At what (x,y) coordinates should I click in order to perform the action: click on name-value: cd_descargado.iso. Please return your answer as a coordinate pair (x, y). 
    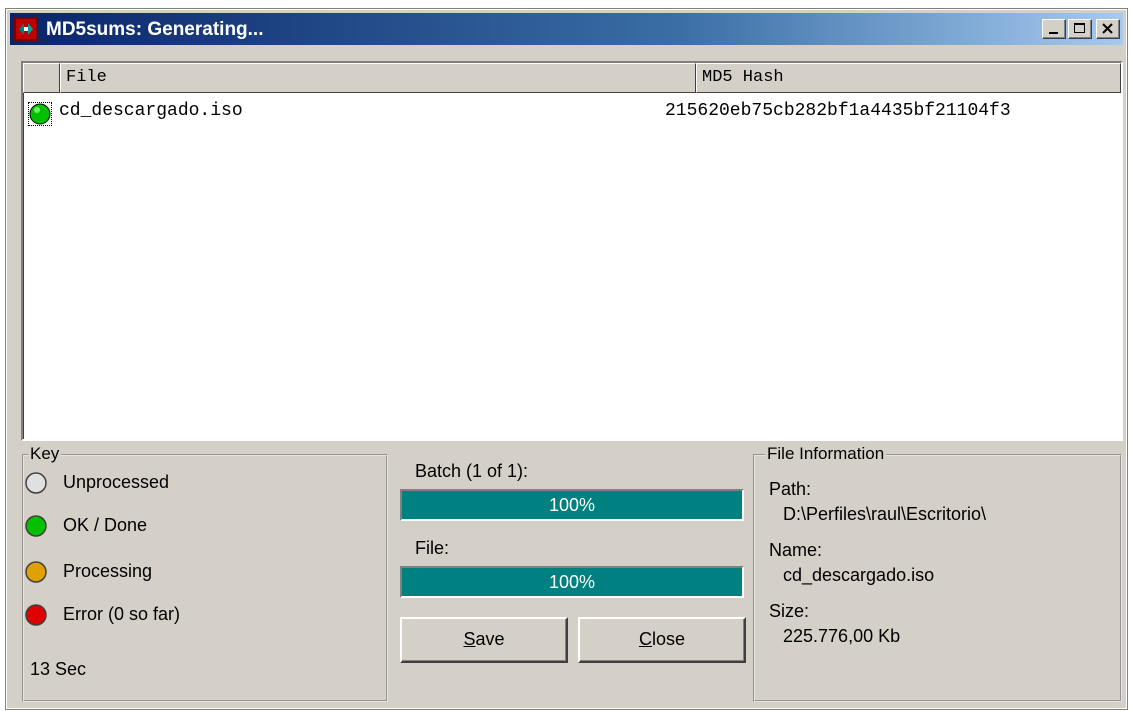
    Looking at the image, I should click on (859, 575).